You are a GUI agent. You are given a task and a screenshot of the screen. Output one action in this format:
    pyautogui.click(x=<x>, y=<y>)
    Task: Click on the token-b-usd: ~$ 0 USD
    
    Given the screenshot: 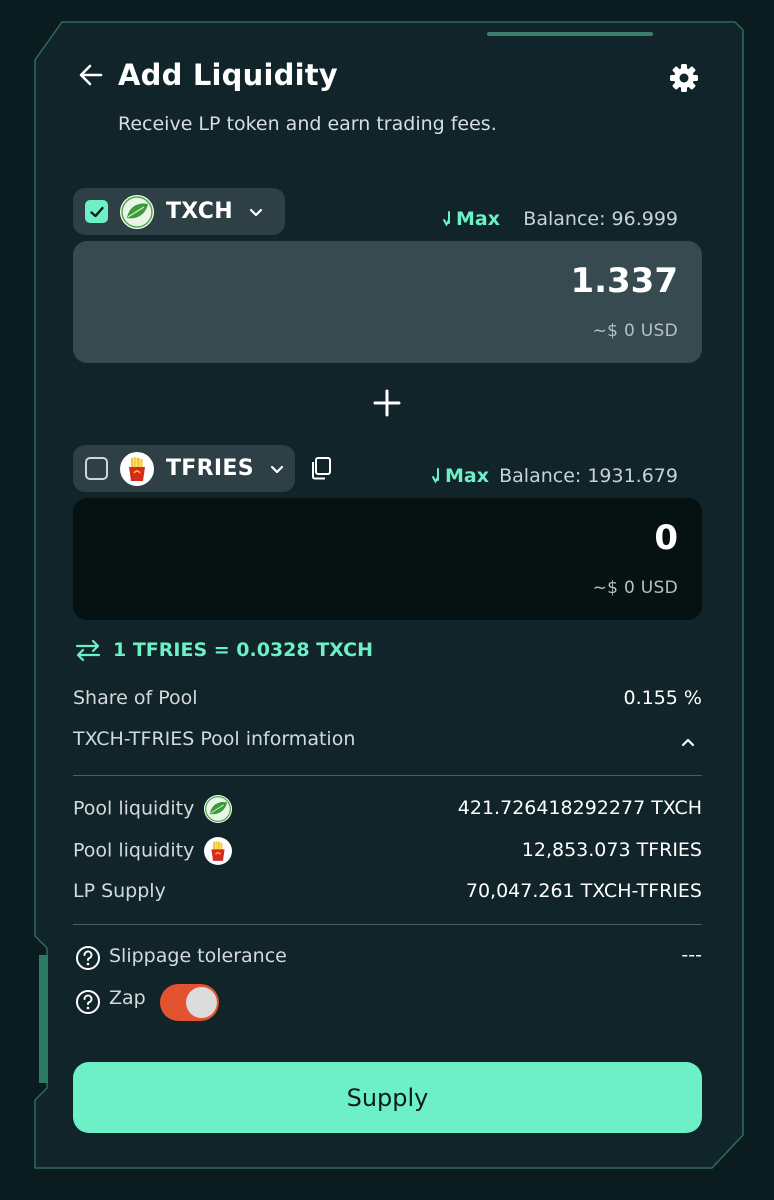 What is the action you would take?
    pyautogui.click(x=635, y=588)
    